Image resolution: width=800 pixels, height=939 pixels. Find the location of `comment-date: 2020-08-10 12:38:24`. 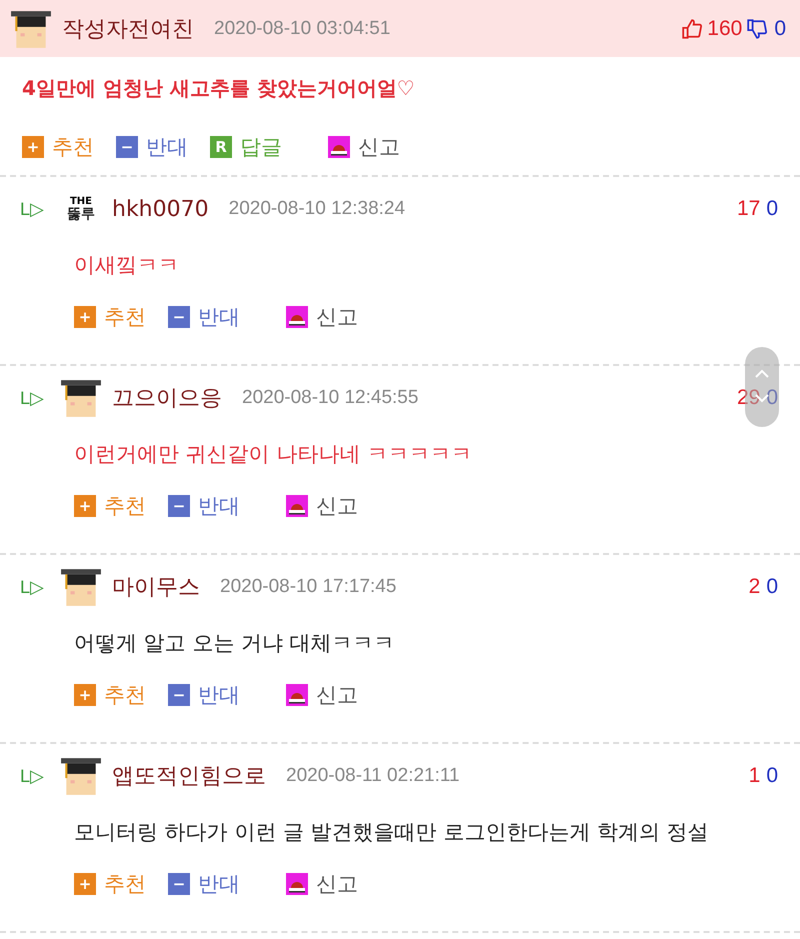

comment-date: 2020-08-10 12:38:24 is located at coordinates (317, 209).